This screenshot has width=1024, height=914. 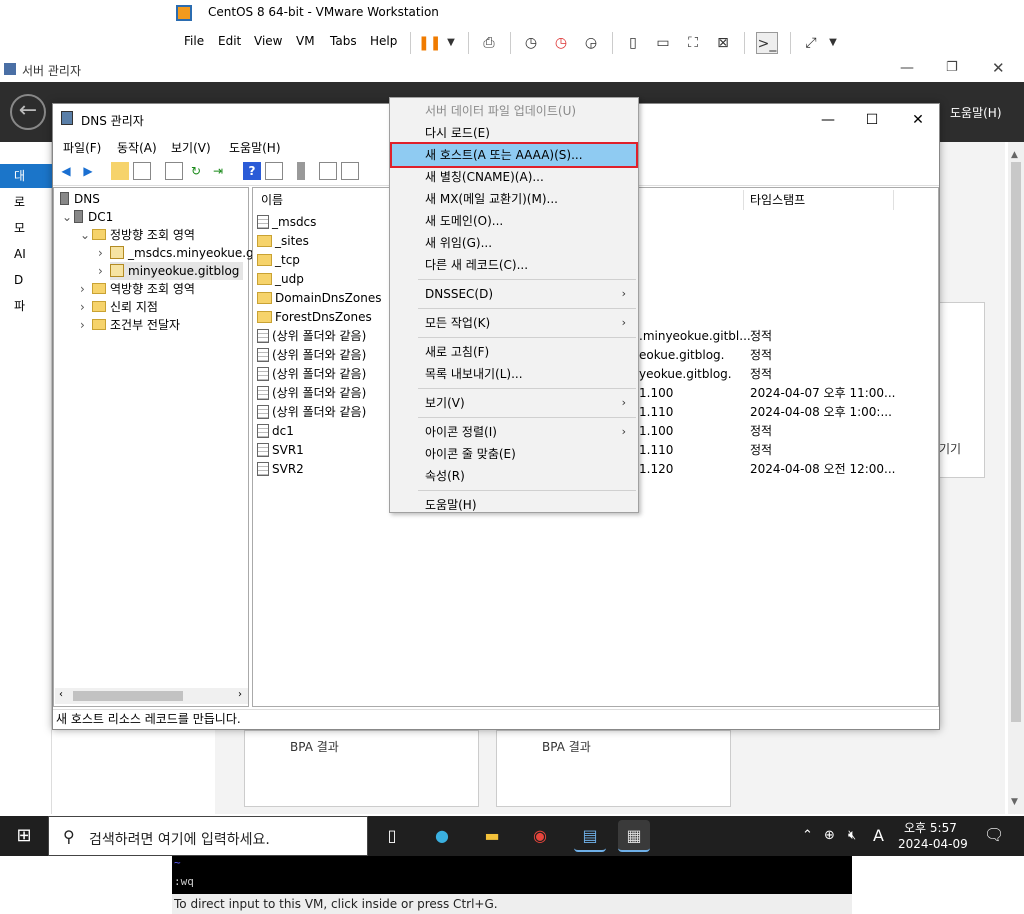 What do you see at coordinates (514, 505) in the screenshot?
I see `context-menu-item: 도움말(H)` at bounding box center [514, 505].